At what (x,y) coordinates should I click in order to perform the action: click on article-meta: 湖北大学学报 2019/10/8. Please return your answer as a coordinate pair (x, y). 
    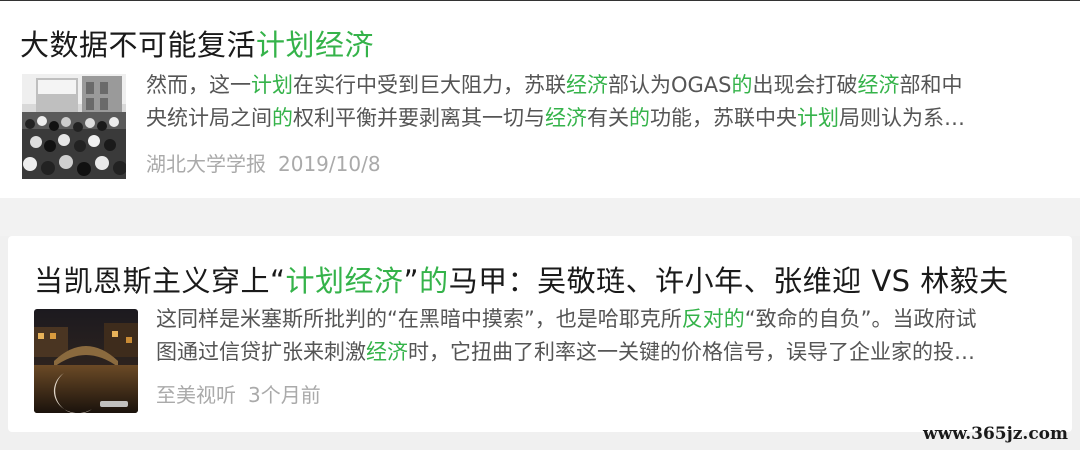
    Looking at the image, I should click on (263, 162).